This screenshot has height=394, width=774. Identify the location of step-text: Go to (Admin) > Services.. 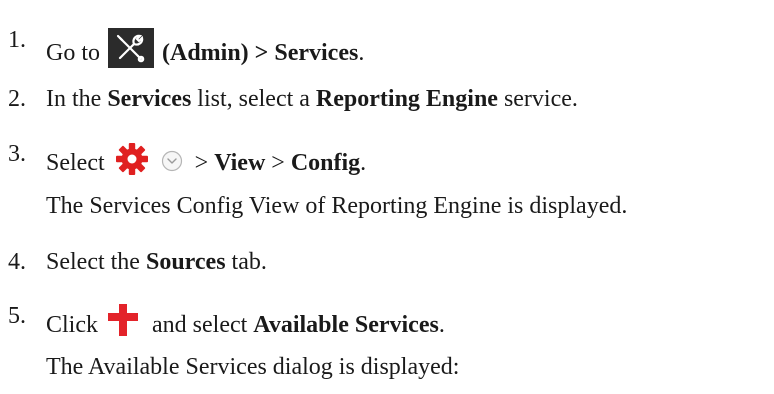
(205, 48).